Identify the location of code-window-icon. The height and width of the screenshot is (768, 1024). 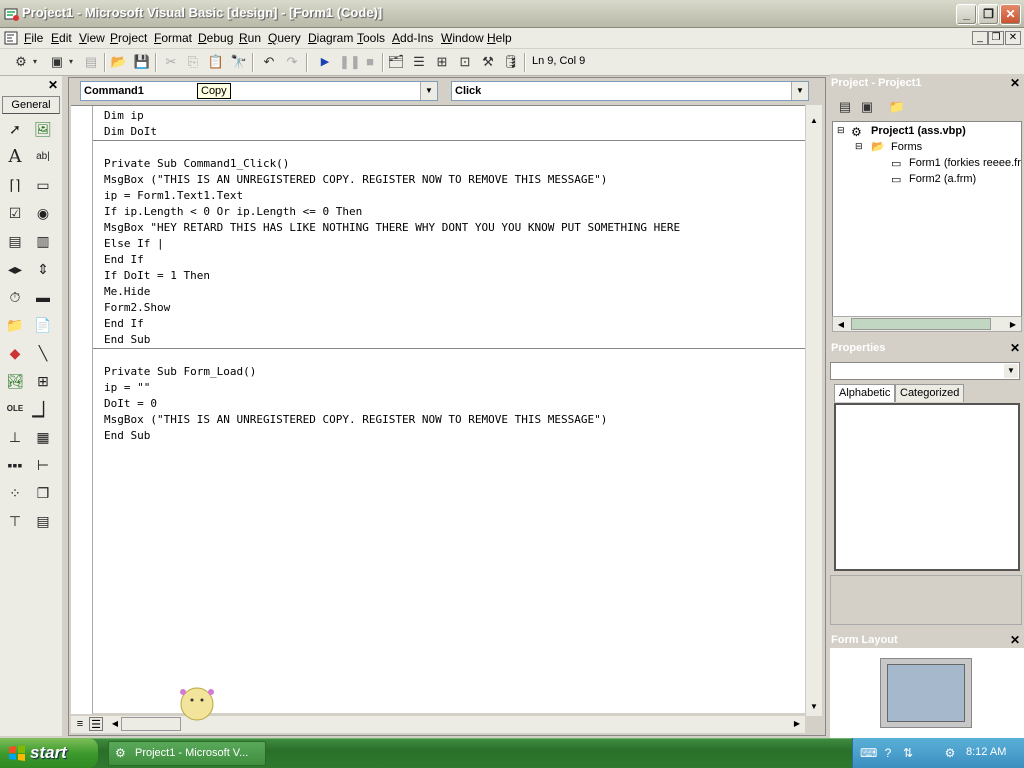
(11, 38).